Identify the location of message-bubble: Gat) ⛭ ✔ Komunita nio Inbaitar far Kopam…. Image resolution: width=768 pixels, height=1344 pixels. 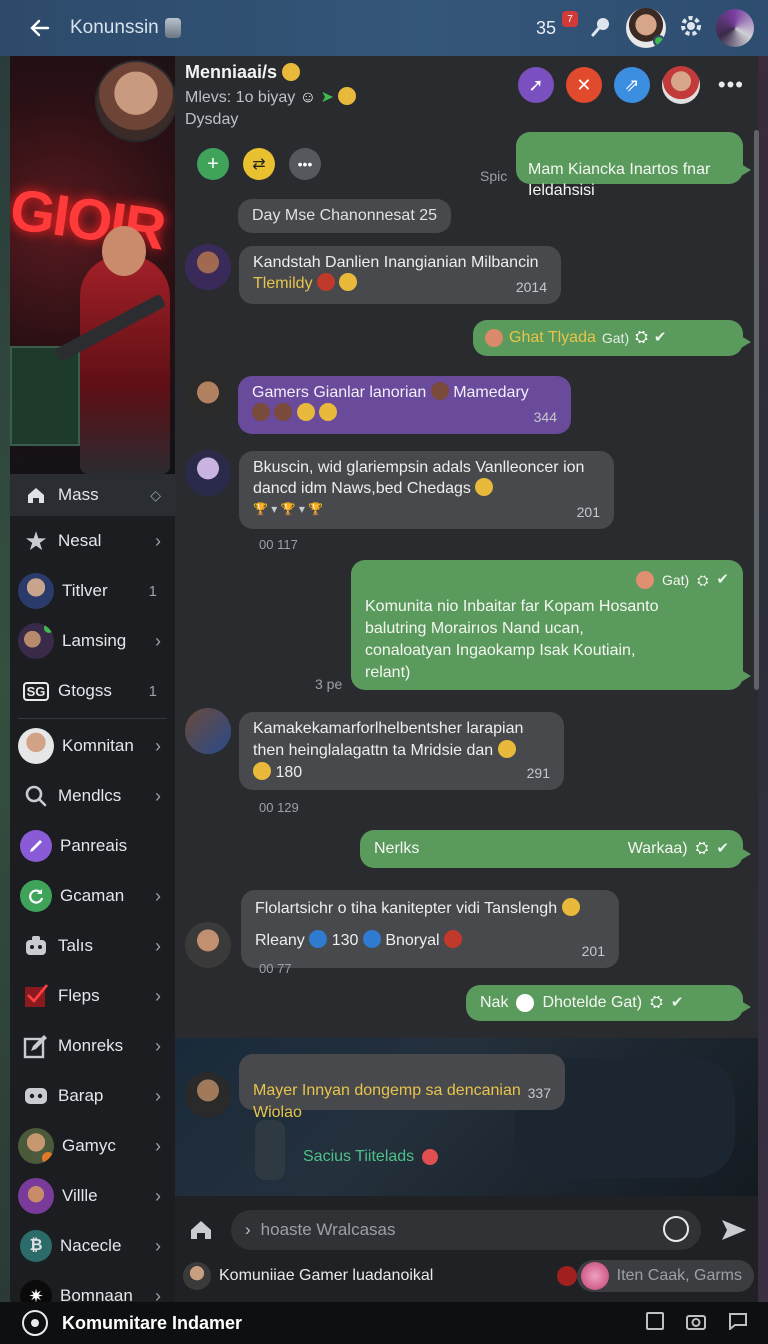
(551, 625).